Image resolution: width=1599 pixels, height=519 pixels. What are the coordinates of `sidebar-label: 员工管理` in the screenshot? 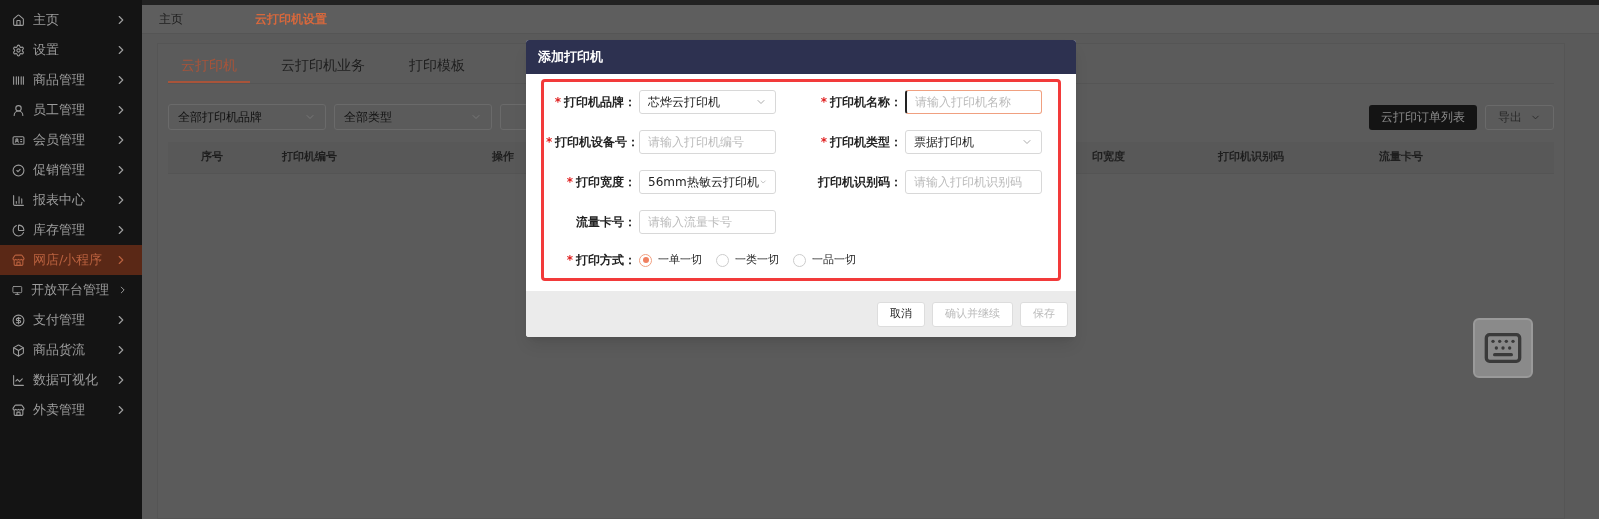 It's located at (59, 110).